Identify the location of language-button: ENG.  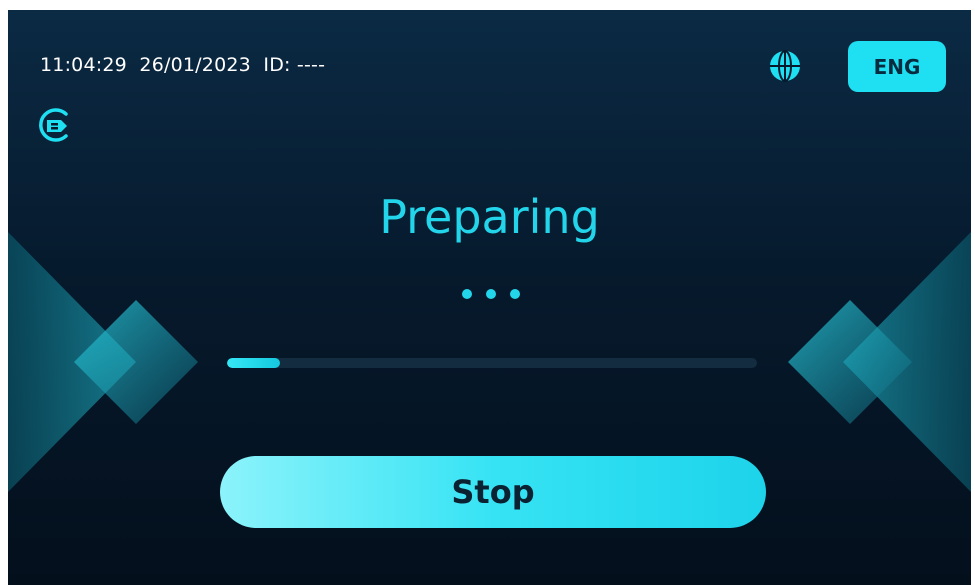
(897, 66).